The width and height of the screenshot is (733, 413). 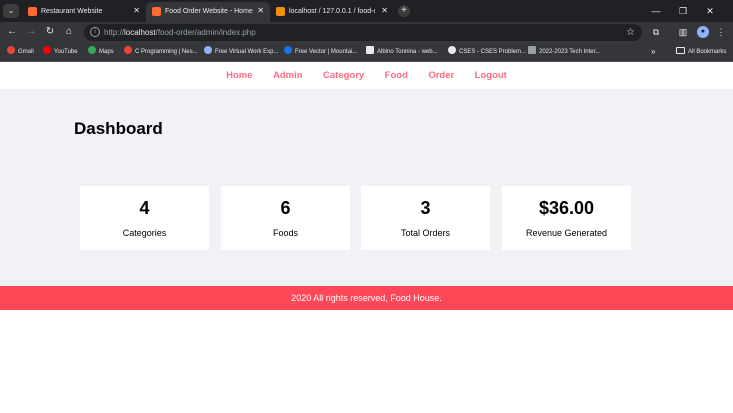 What do you see at coordinates (721, 32) in the screenshot?
I see `browser-menu-icon: ⋮` at bounding box center [721, 32].